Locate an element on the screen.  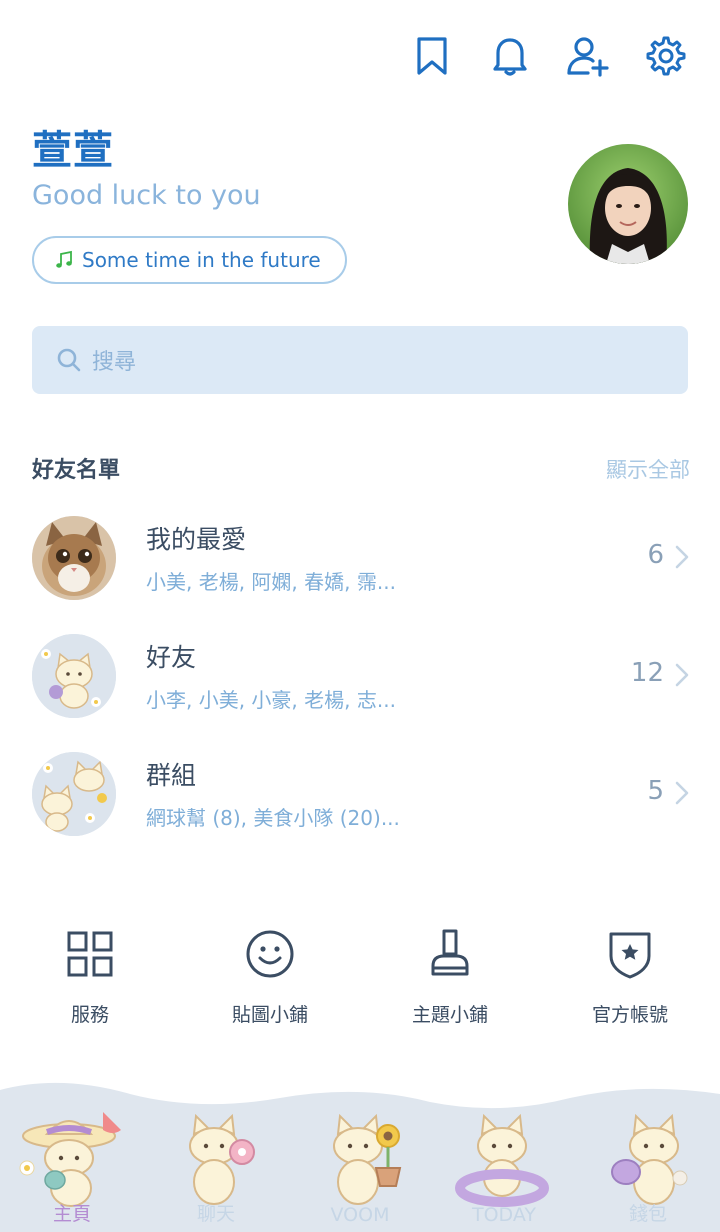
groups-title: 群組 is located at coordinates (171, 775).